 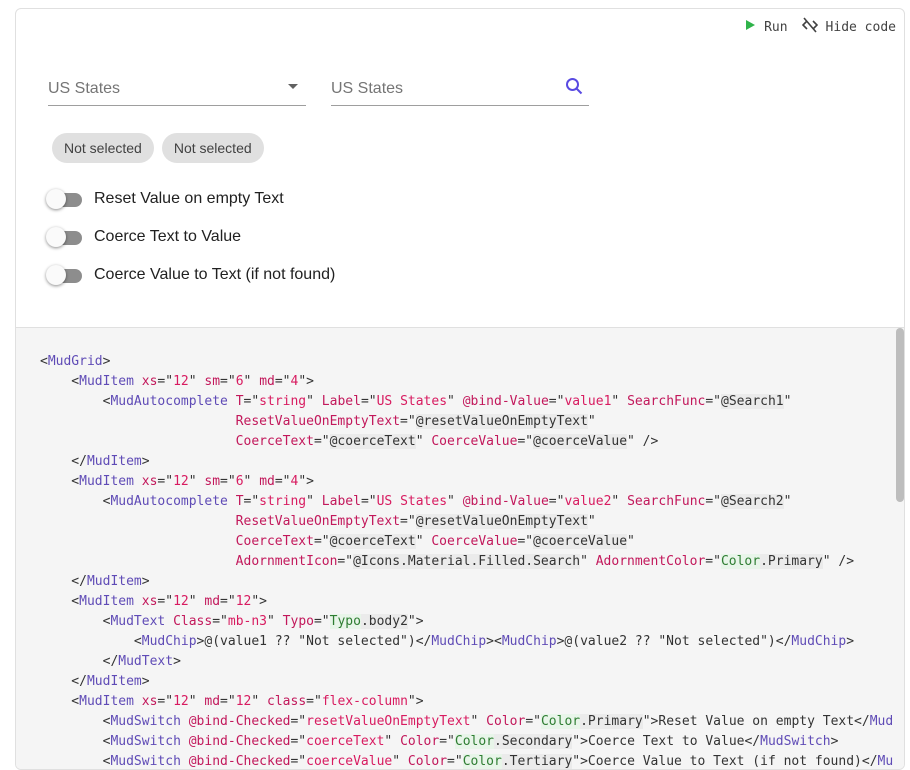 What do you see at coordinates (900, 415) in the screenshot?
I see `code-scrollbar` at bounding box center [900, 415].